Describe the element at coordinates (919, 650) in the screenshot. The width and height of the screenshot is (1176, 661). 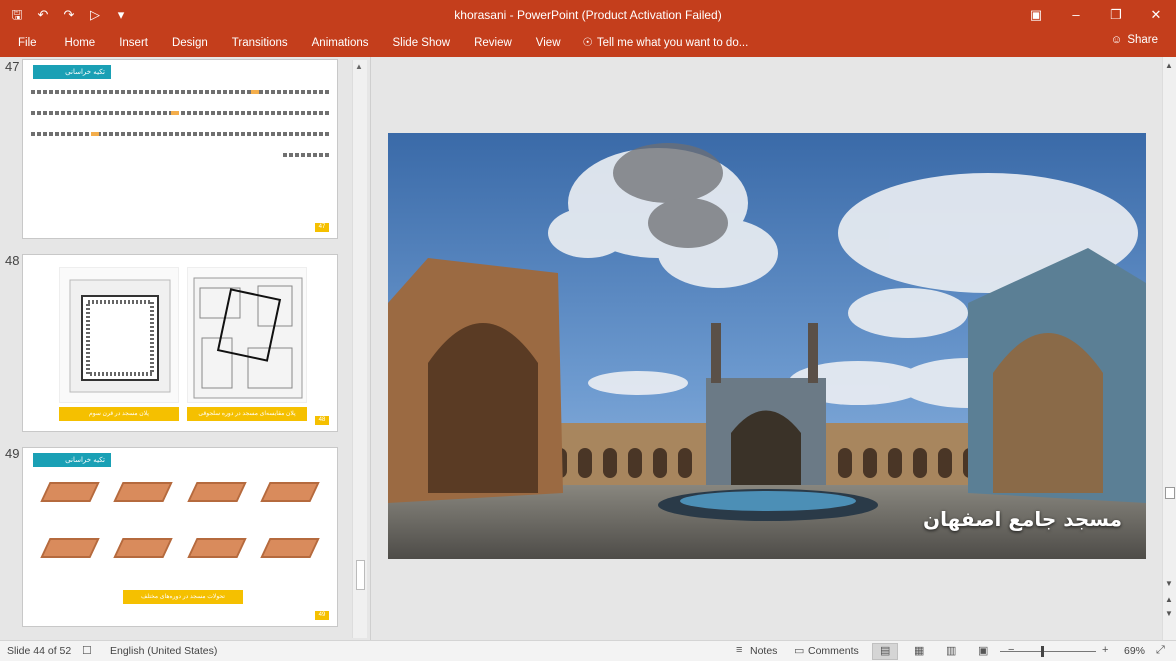
I see `slide-sorter-icon: ▦` at that location.